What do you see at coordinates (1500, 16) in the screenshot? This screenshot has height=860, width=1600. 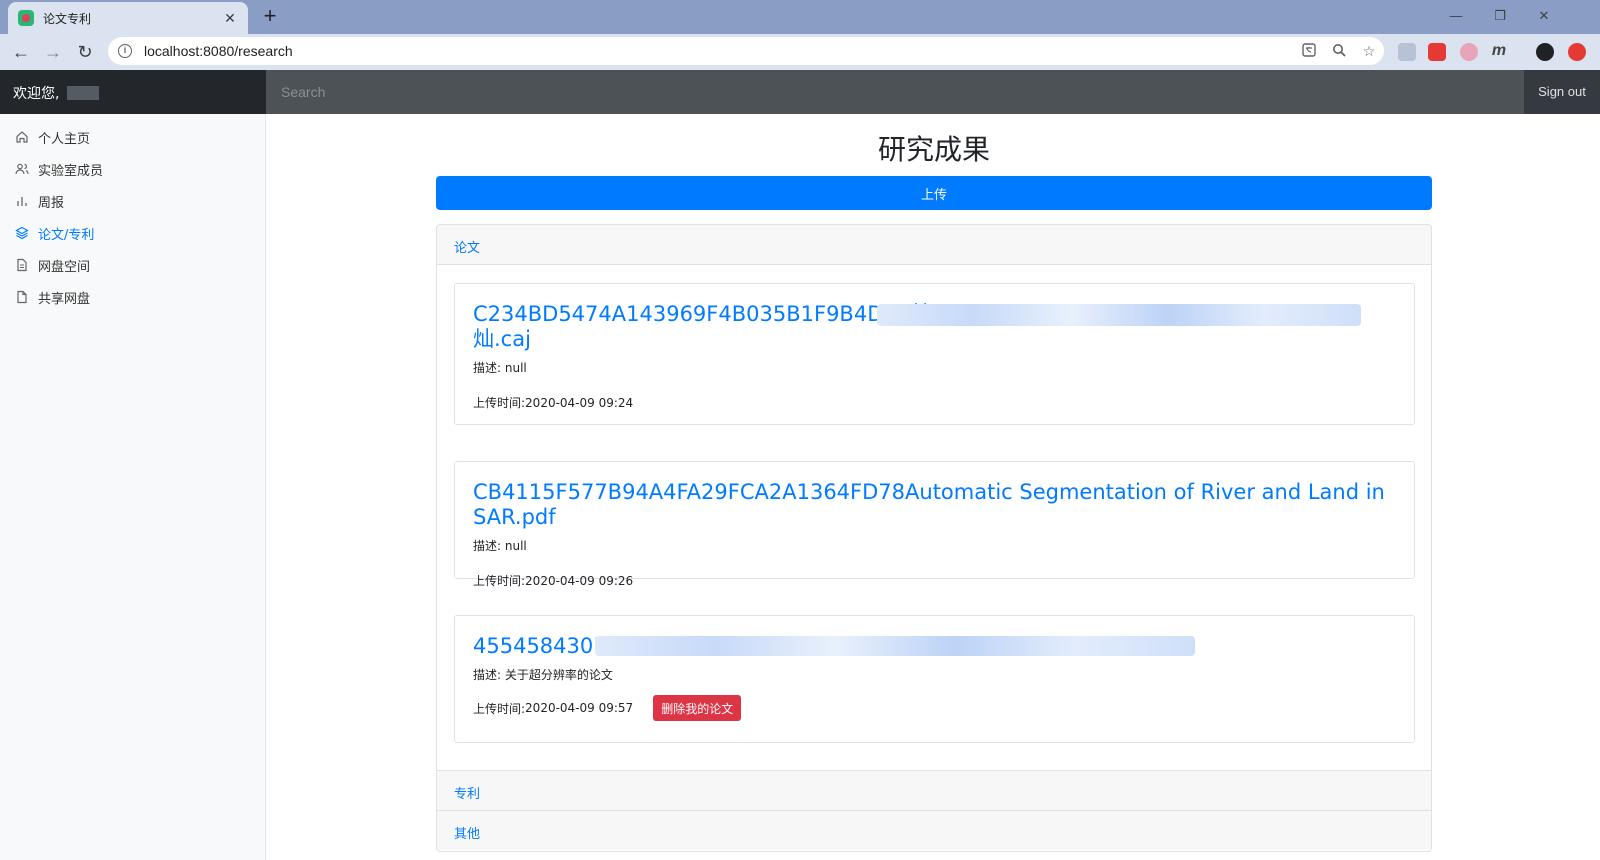 I see `restore-icon: ❐` at bounding box center [1500, 16].